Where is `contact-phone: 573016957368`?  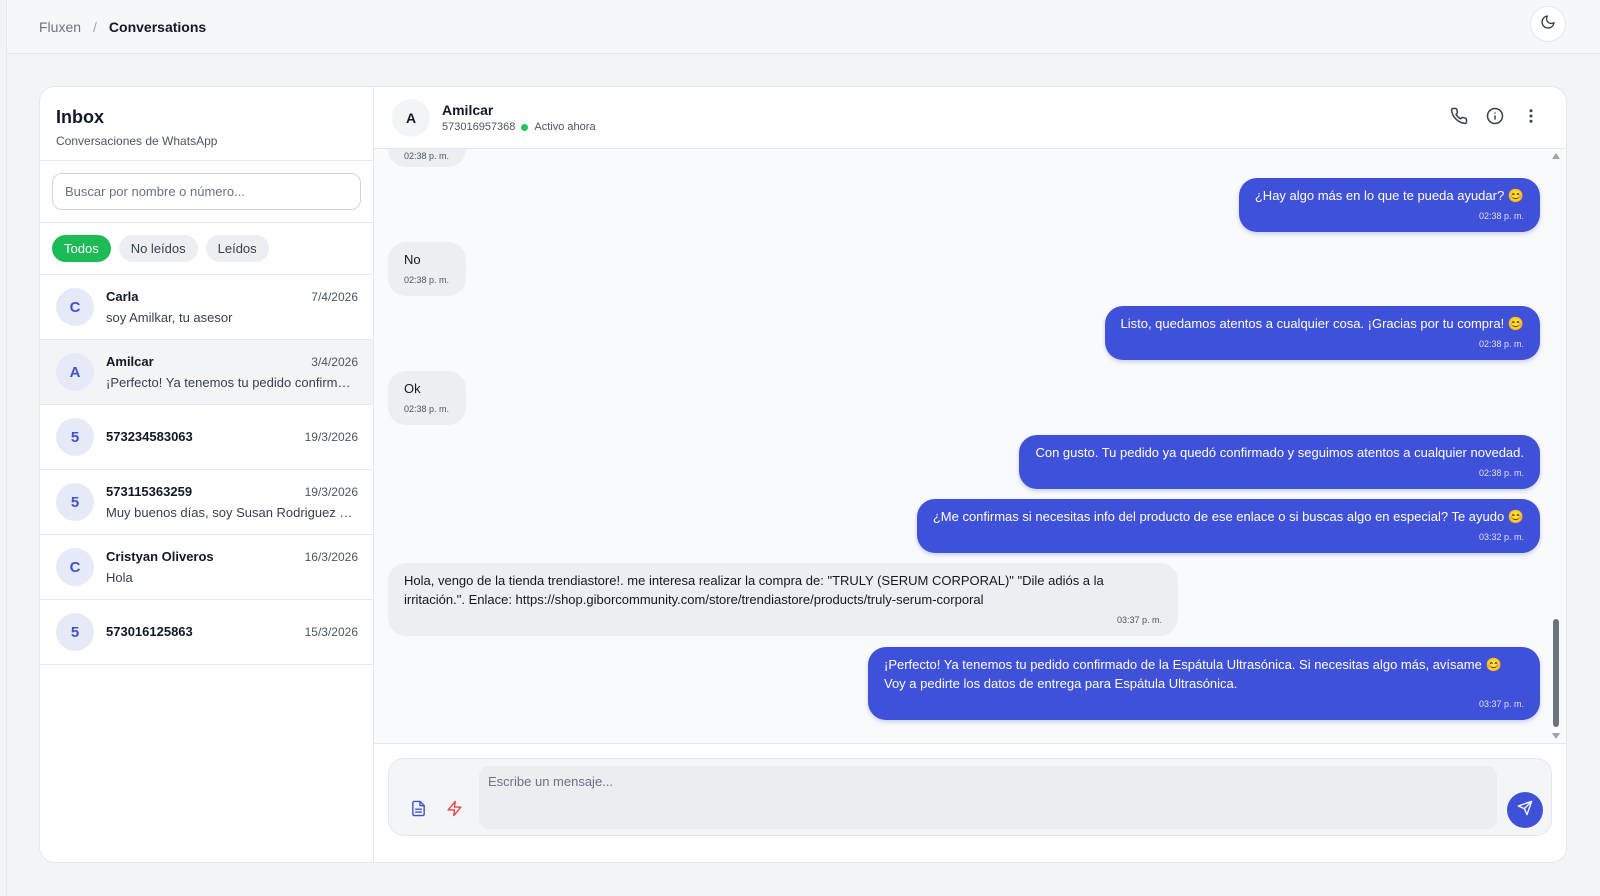
contact-phone: 573016957368 is located at coordinates (479, 127).